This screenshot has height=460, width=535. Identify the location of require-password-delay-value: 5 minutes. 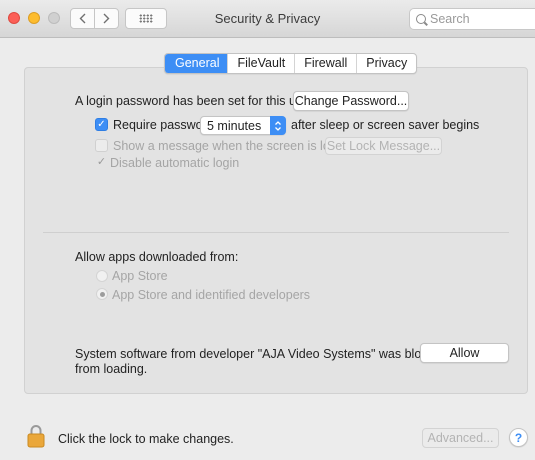
(234, 125).